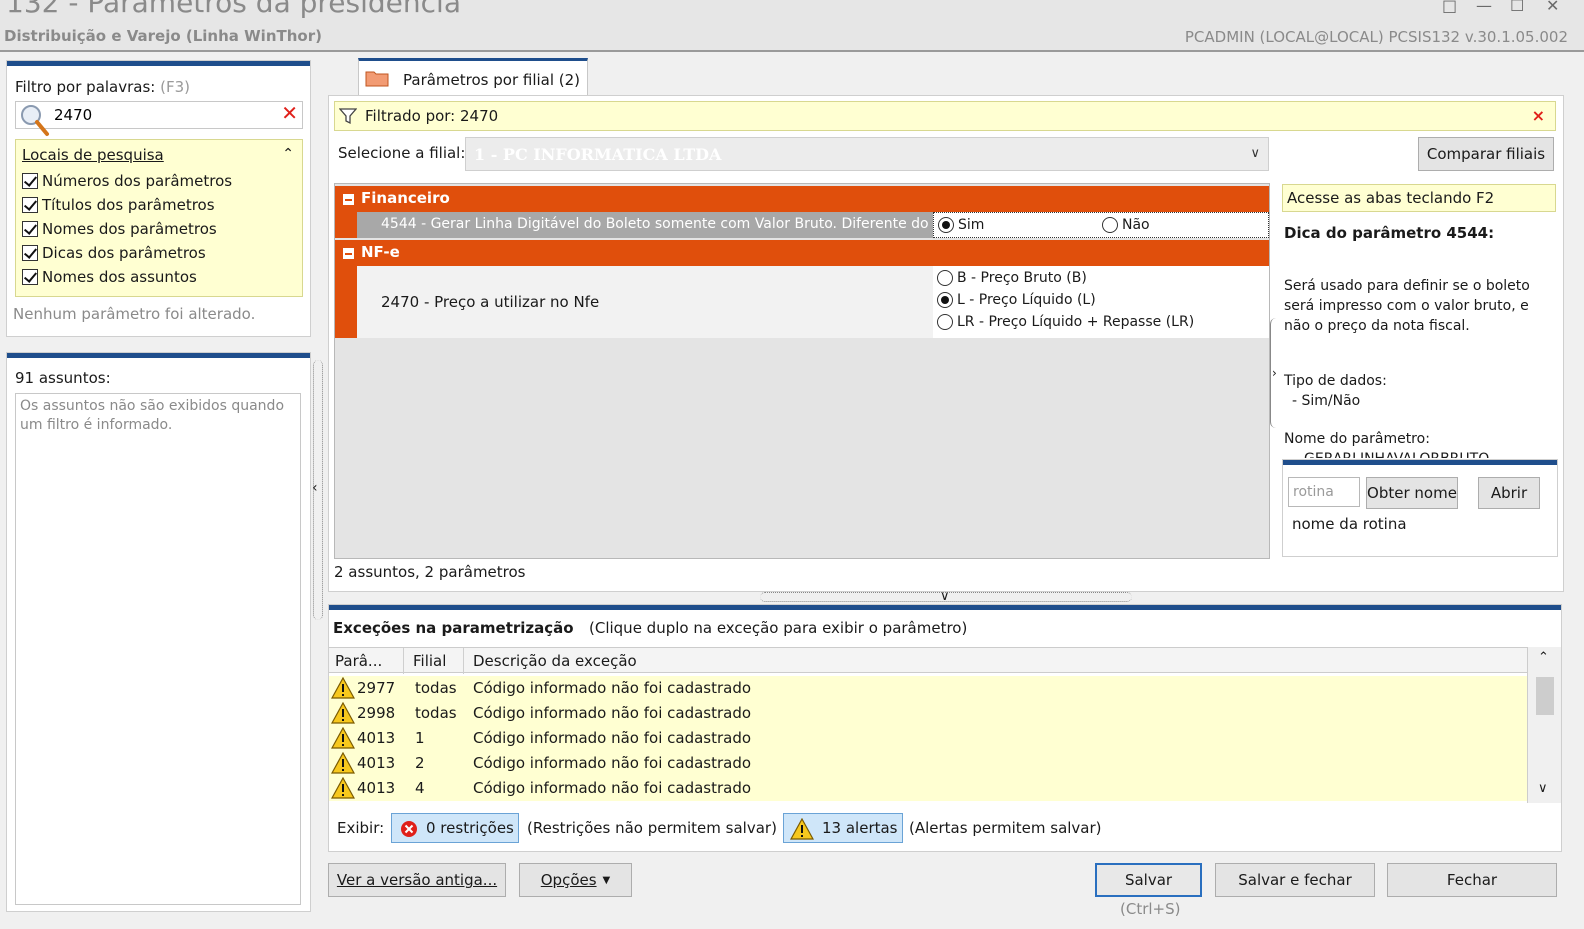 Image resolution: width=1584 pixels, height=929 pixels. Describe the element at coordinates (867, 154) in the screenshot. I see `branch-select: 1 - PC INFORMATICA LTDA ∨` at that location.